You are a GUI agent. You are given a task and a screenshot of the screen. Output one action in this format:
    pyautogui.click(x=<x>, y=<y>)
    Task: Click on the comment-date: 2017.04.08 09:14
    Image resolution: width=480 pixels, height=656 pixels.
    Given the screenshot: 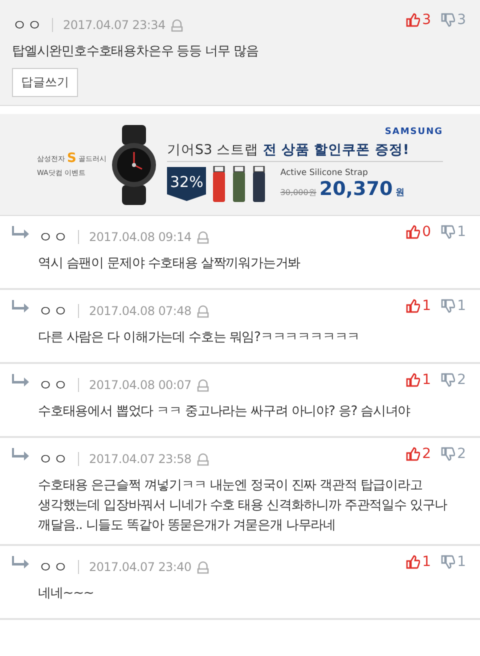 What is the action you would take?
    pyautogui.click(x=140, y=237)
    